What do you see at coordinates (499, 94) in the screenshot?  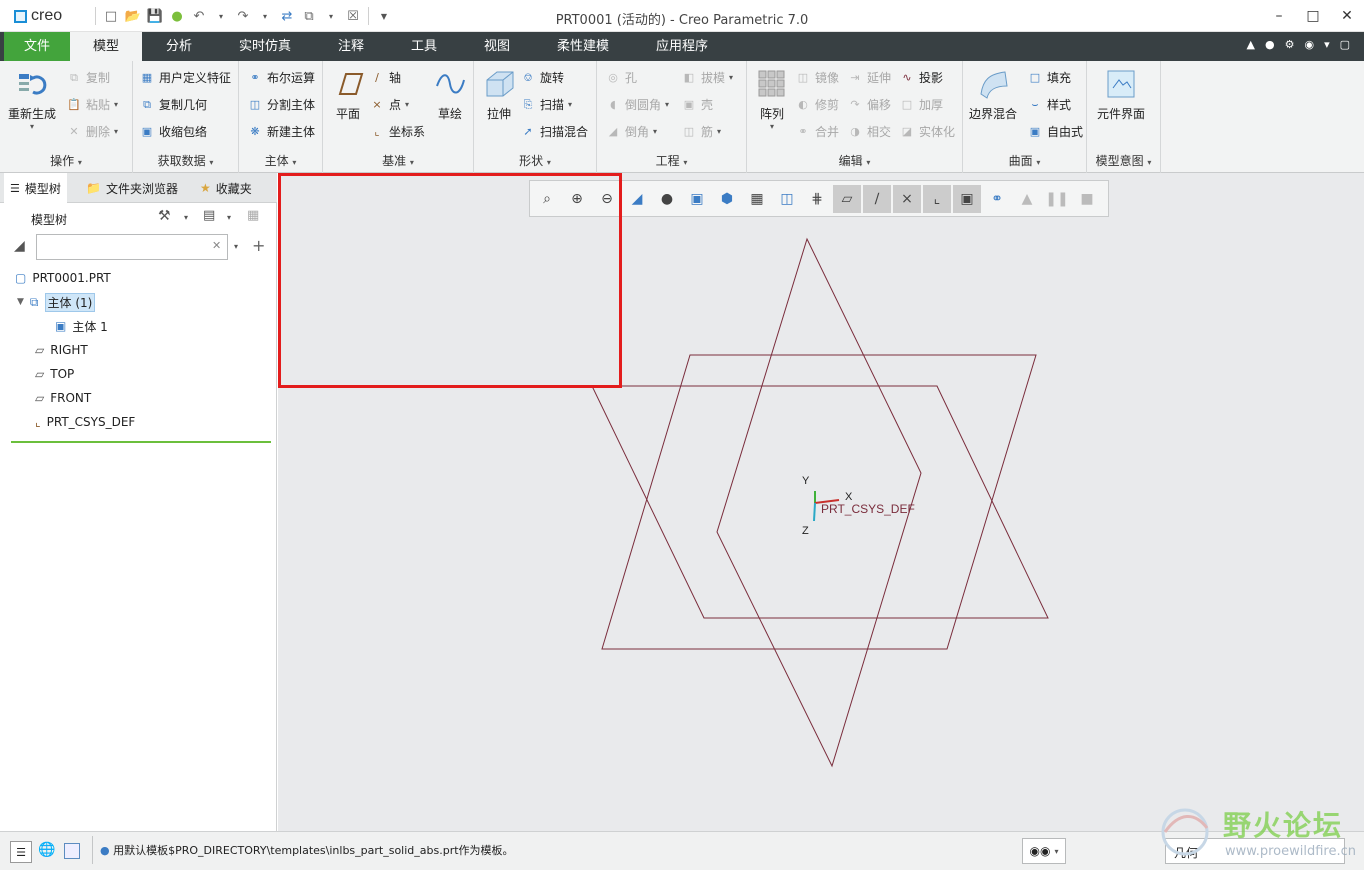 I see `extrude-button: 拉伸` at bounding box center [499, 94].